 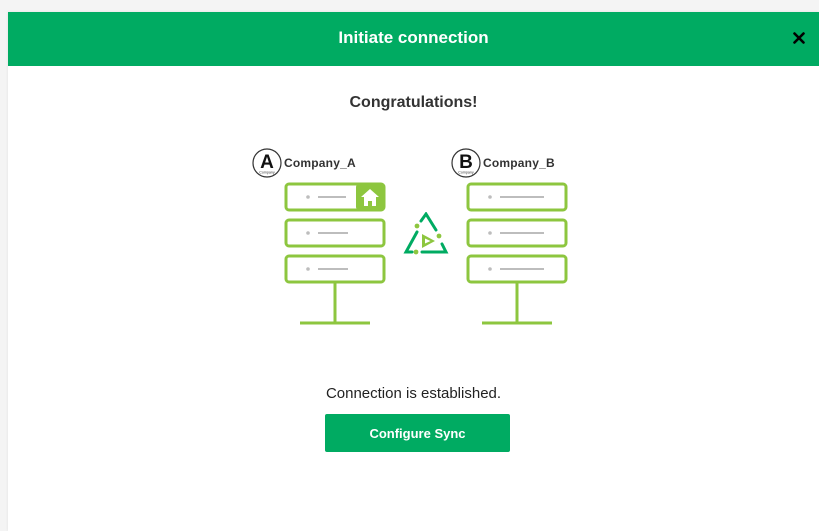 I want to click on company-a-badge-caption: Company, so click(x=267, y=173).